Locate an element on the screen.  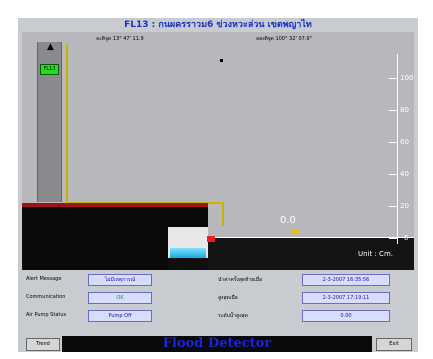
unit-label: Unit : Cm. is located at coordinates (375, 254).